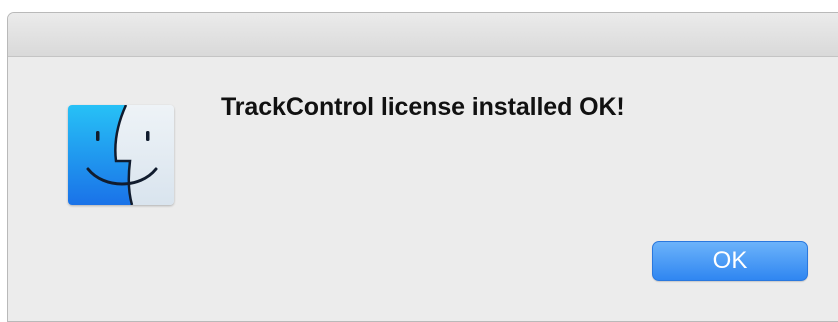 Image resolution: width=838 pixels, height=322 pixels. Describe the element at coordinates (730, 261) in the screenshot. I see `ok-button: OK` at that location.